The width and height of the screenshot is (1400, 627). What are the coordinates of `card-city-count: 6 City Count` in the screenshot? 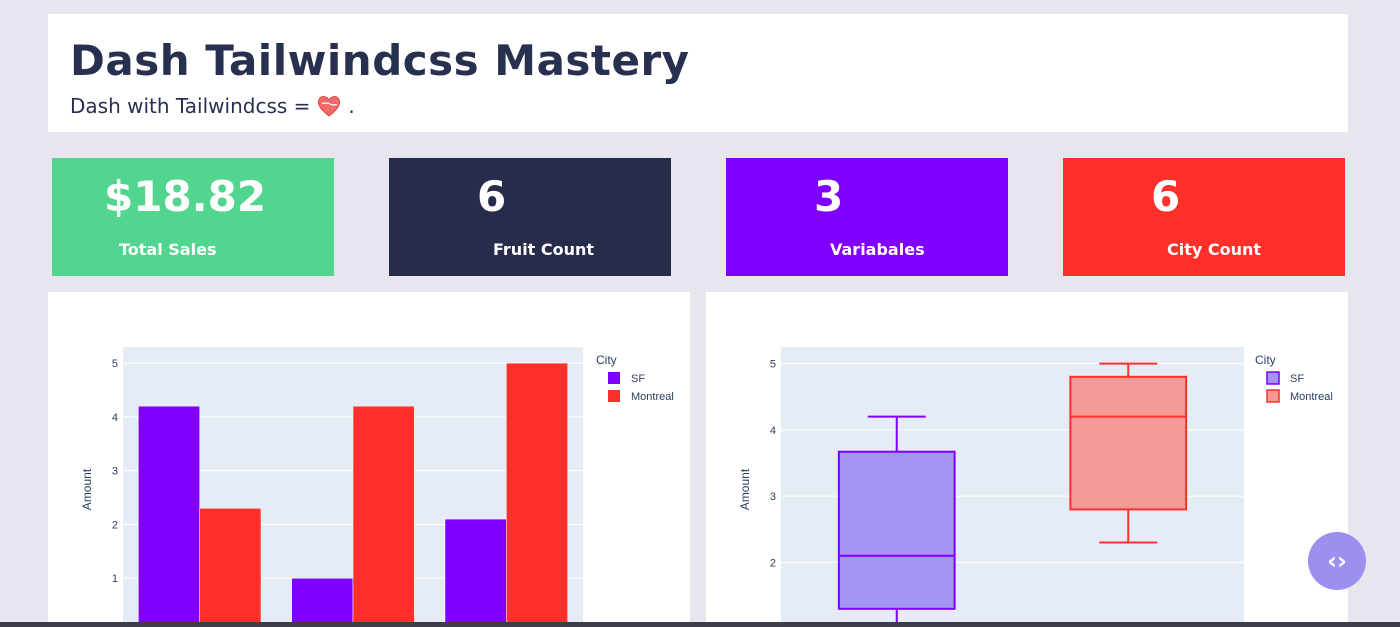 It's located at (1204, 217).